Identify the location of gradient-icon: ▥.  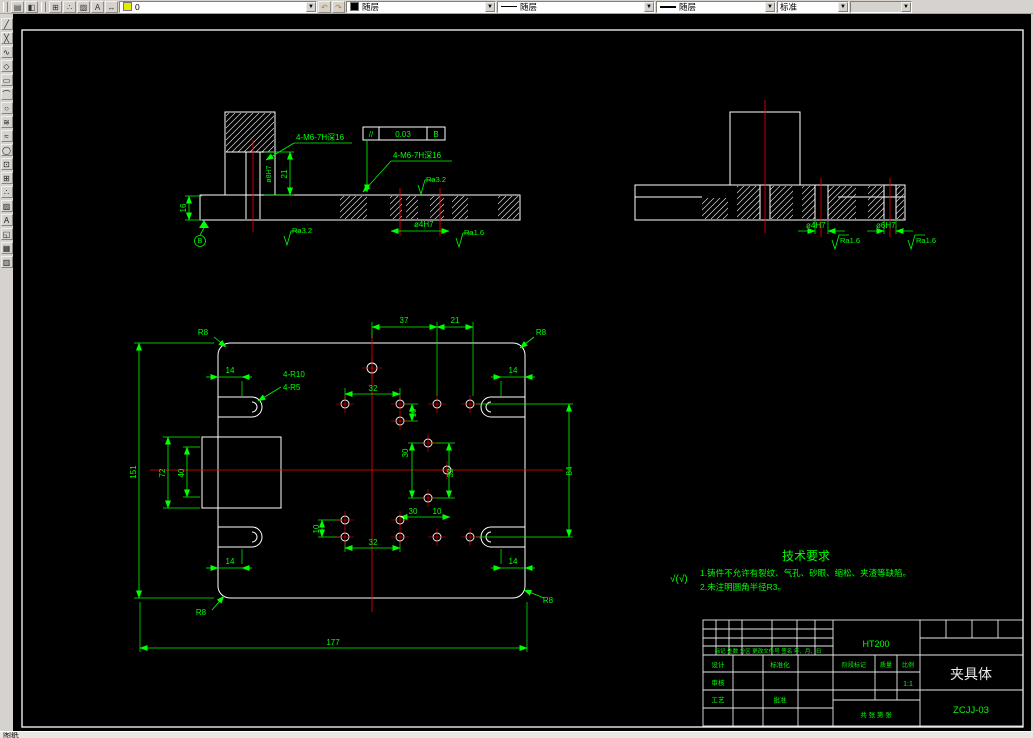
(6, 262).